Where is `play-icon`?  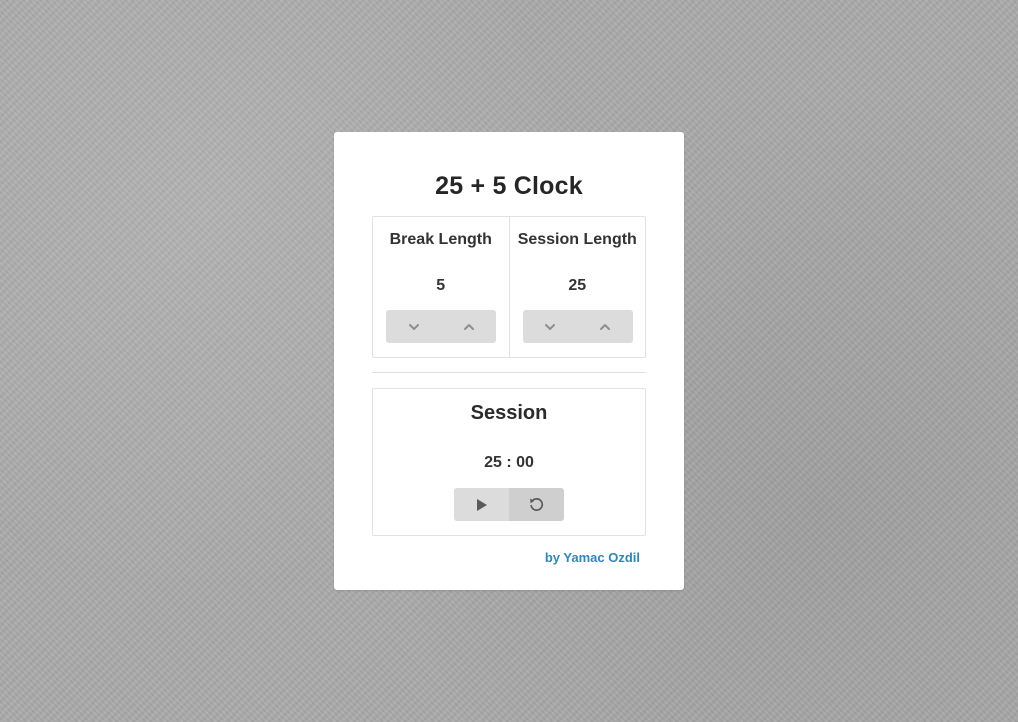
play-icon is located at coordinates (481, 504).